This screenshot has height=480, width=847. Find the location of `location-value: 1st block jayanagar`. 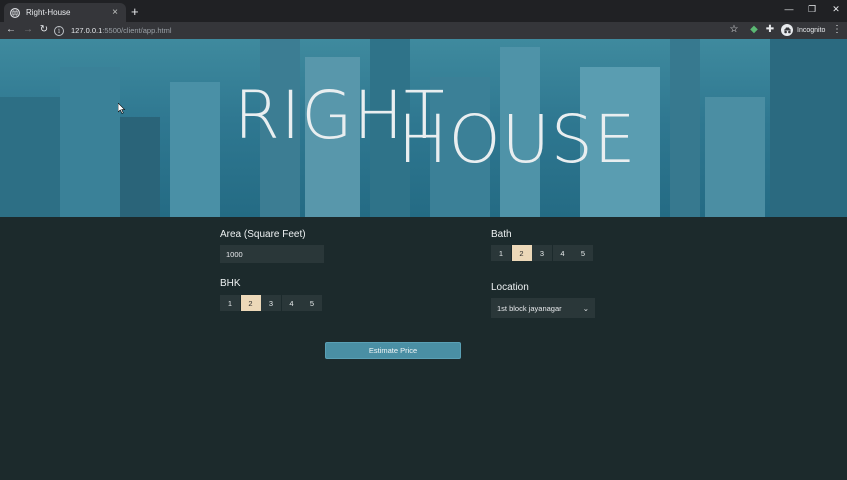

location-value: 1st block jayanagar is located at coordinates (529, 308).